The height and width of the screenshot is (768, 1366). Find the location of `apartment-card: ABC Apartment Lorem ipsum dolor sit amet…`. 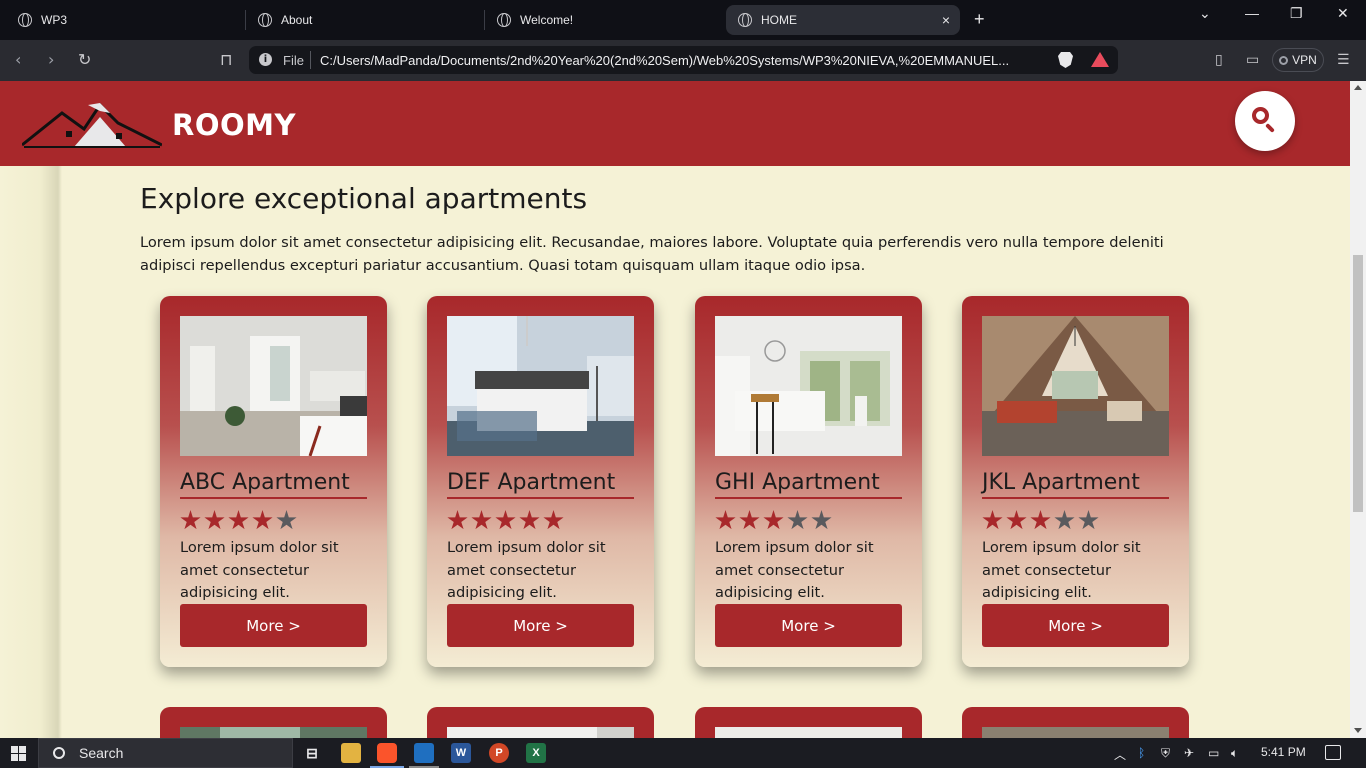

apartment-card: ABC Apartment Lorem ipsum dolor sit amet… is located at coordinates (273, 481).